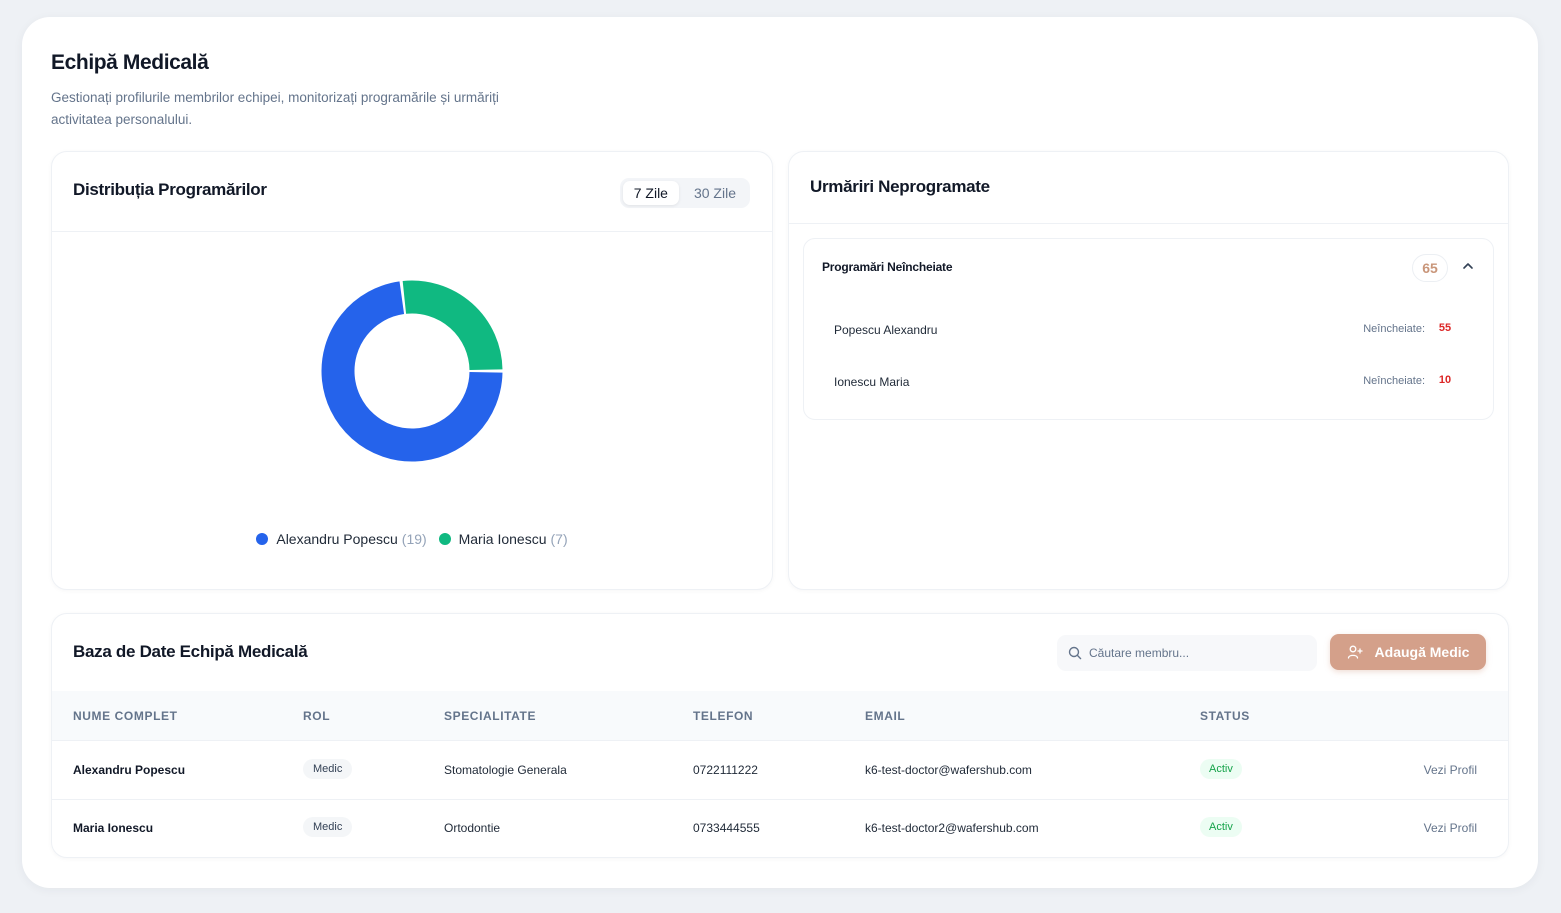 This screenshot has height=913, width=1561. I want to click on search-input, so click(1199, 653).